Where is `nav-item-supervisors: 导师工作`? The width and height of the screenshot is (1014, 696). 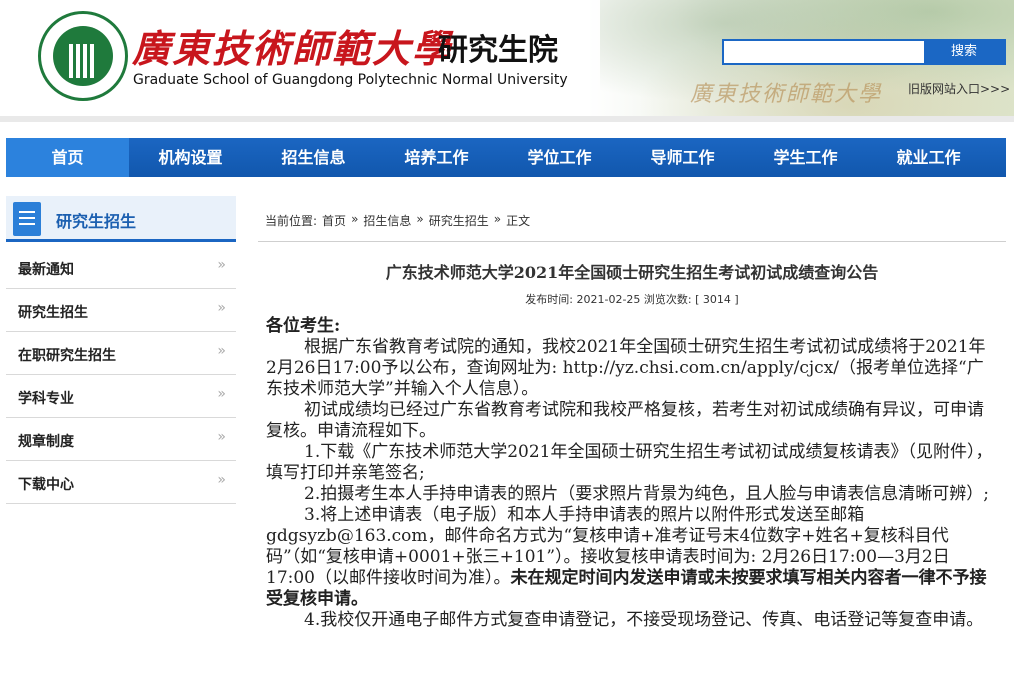 nav-item-supervisors: 导师工作 is located at coordinates (682, 157).